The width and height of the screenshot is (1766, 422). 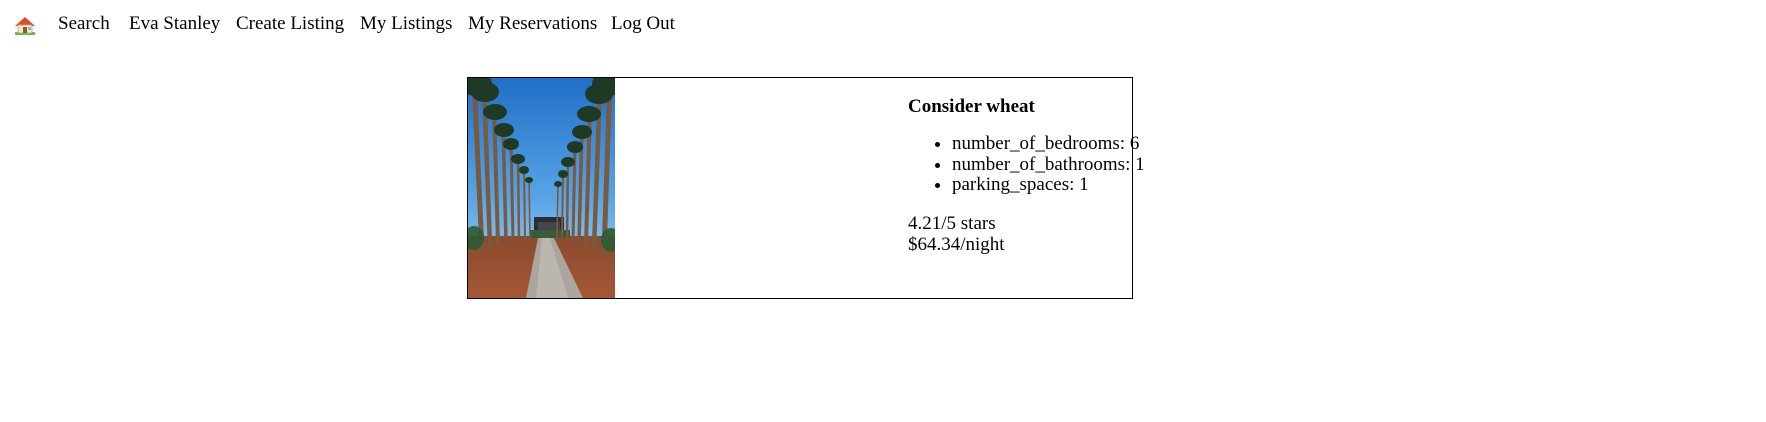 What do you see at coordinates (1048, 165) in the screenshot?
I see `feature-bathrooms: number_of_bathrooms: 1` at bounding box center [1048, 165].